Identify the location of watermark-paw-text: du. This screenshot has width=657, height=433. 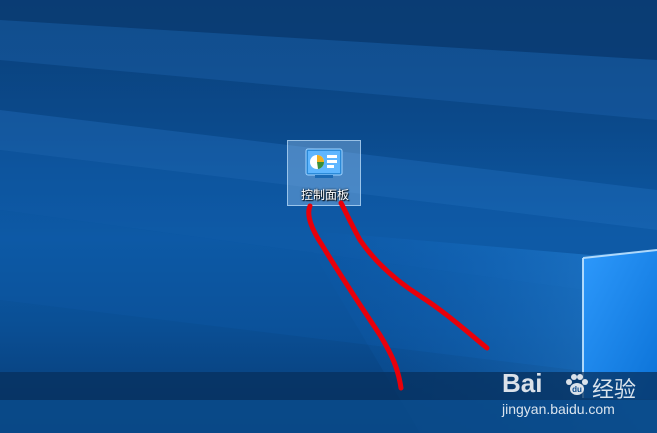
(577, 389).